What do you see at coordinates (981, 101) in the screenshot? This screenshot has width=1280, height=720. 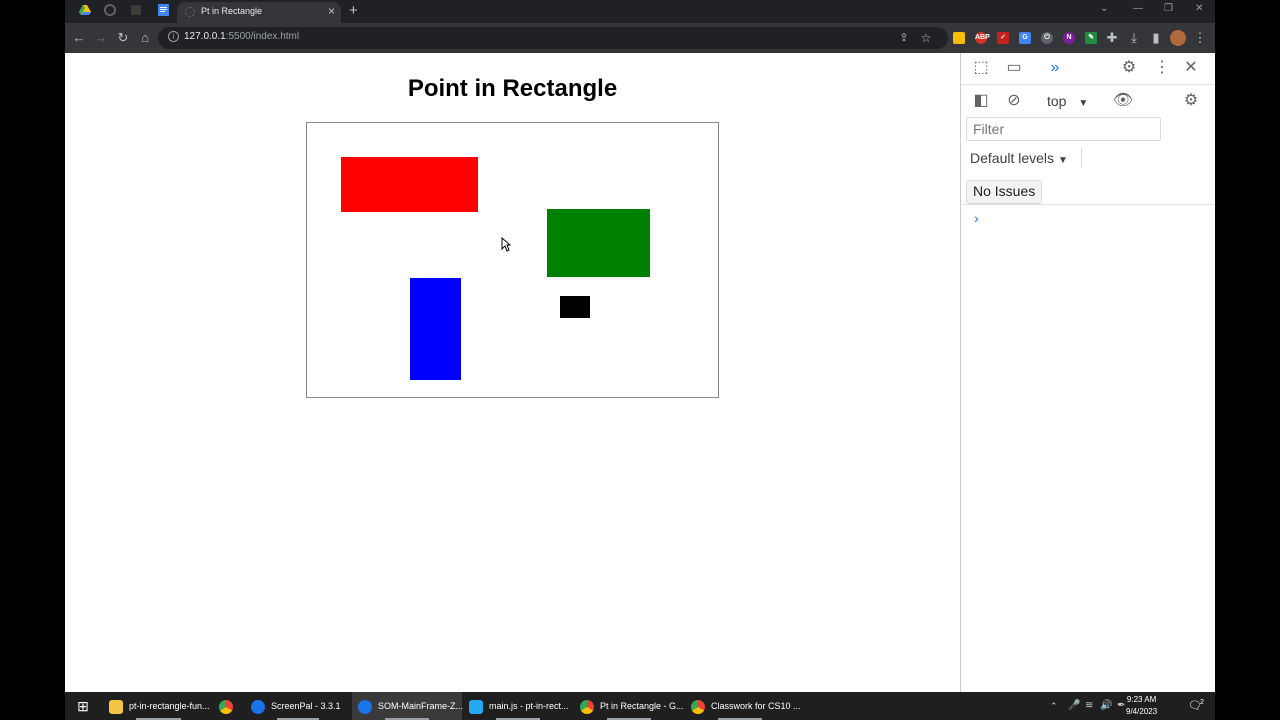 I see `sidebar-toggle-icon: ◧` at bounding box center [981, 101].